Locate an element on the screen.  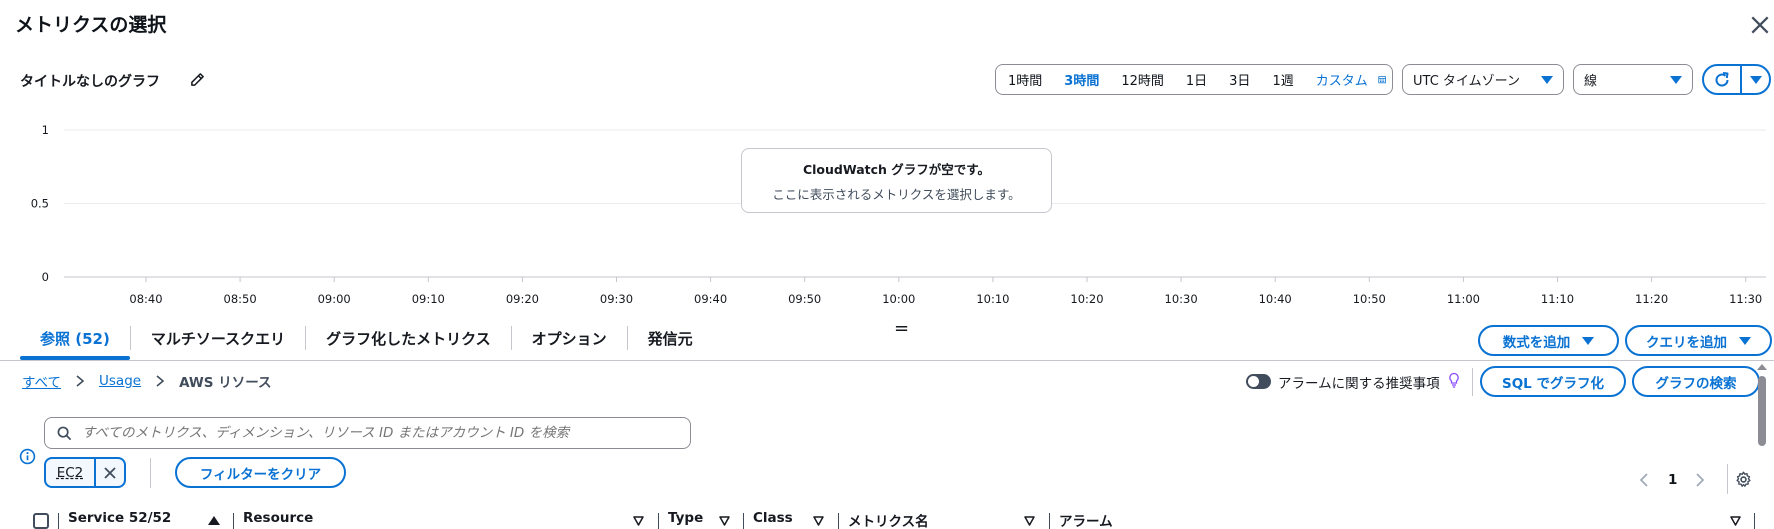
info-icon is located at coordinates (27, 456).